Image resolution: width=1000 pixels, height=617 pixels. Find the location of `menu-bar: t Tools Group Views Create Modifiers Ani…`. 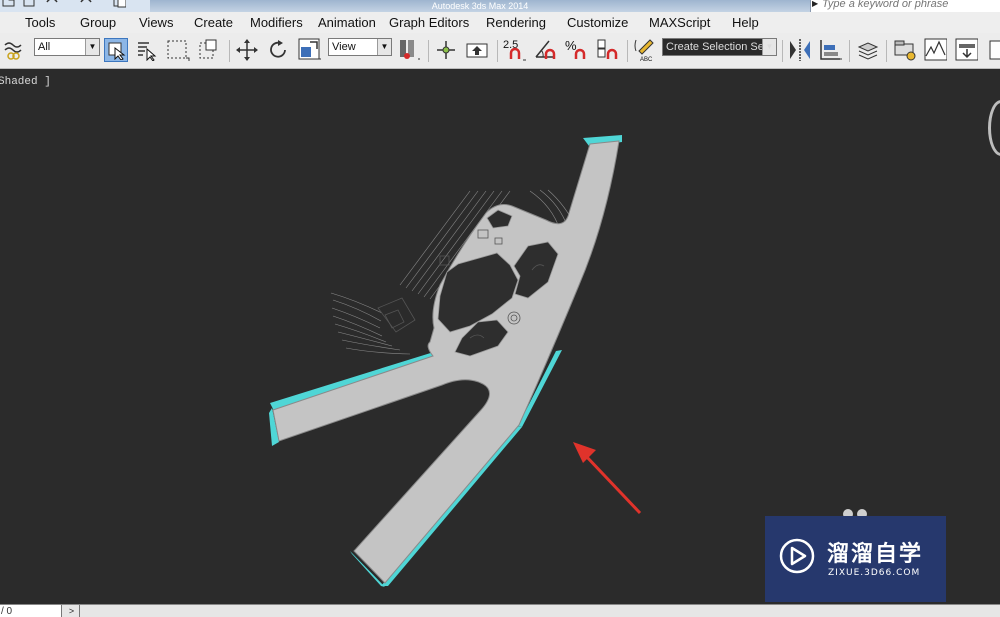

menu-bar: t Tools Group Views Create Modifiers Ani… is located at coordinates (500, 22).